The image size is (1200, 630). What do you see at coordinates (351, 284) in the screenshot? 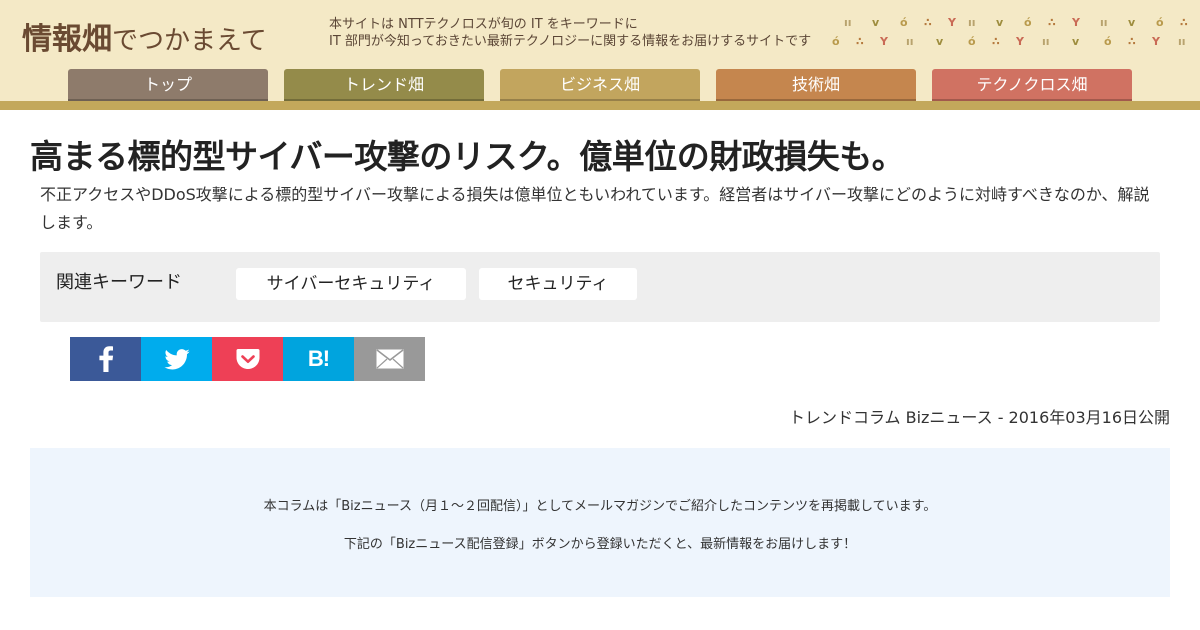
I see `keyword-tag-cyber-security: サイバーセキュリティ` at bounding box center [351, 284].